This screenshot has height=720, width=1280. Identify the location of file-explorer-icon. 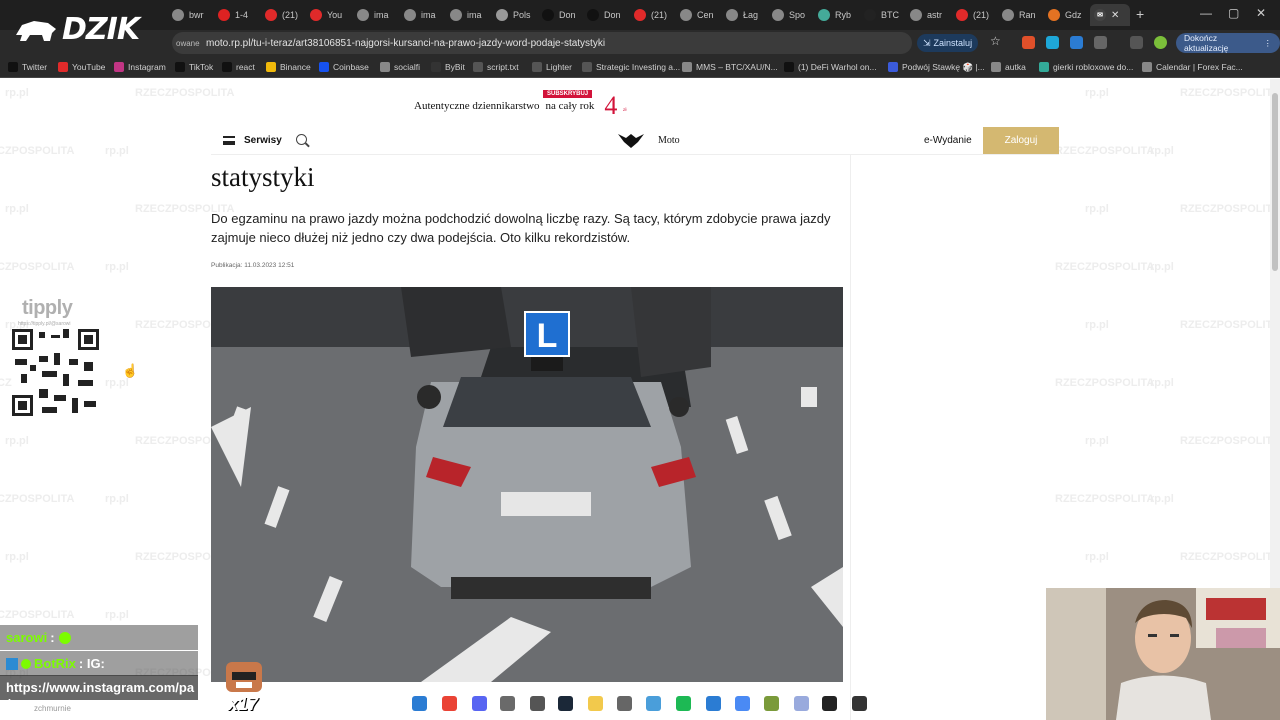
(595, 703).